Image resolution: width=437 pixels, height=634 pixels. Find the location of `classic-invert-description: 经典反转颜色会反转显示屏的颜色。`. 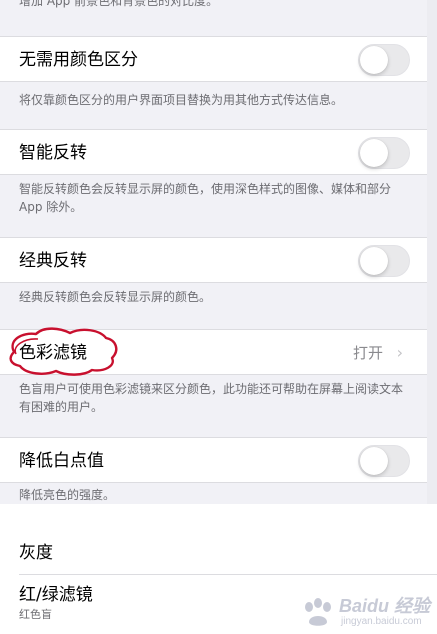

classic-invert-description: 经典反转颜色会反转显示屏的颜色。 is located at coordinates (115, 297).